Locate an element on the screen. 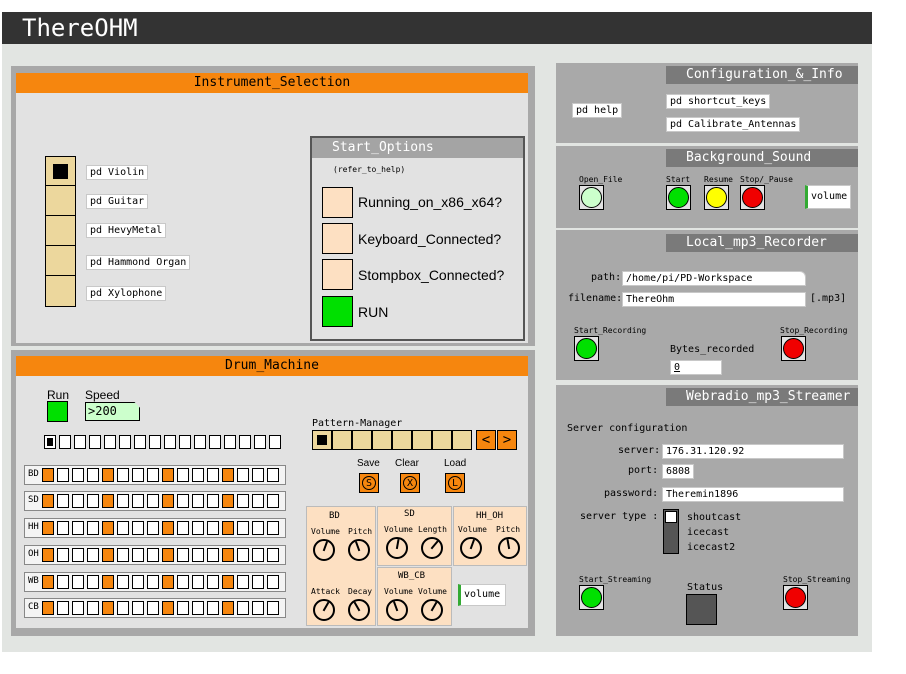 Image resolution: width=906 pixels, height=674 pixels. bd-volume-knob is located at coordinates (324, 550).